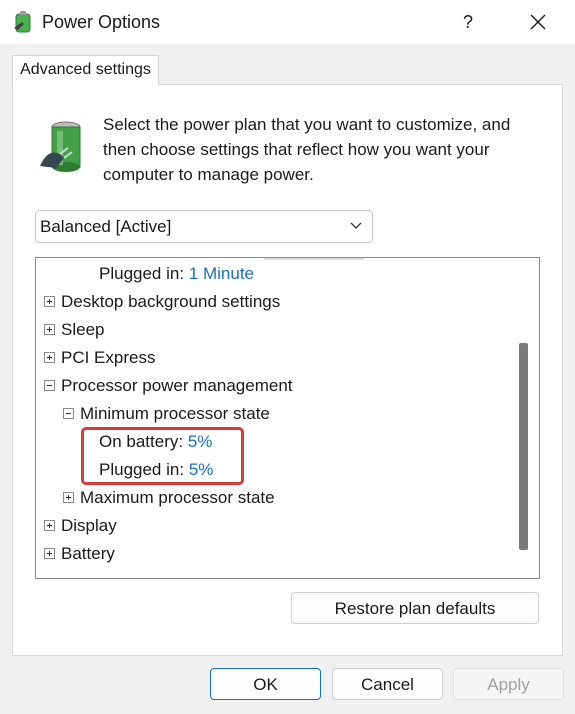  Describe the element at coordinates (175, 414) in the screenshot. I see `tree-item-min-processor-state: Minimum processor state` at that location.